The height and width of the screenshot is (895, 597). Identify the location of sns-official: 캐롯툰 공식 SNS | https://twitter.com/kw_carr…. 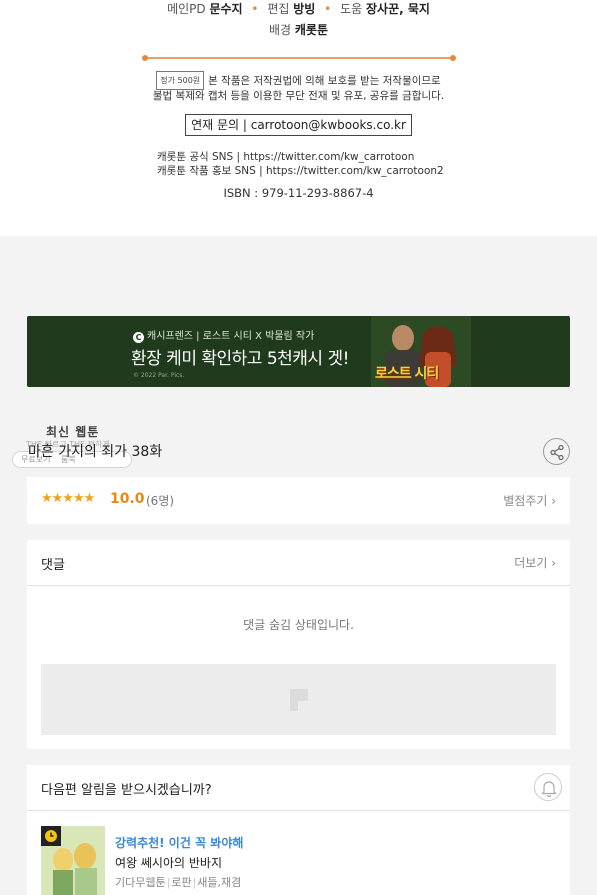
(286, 157).